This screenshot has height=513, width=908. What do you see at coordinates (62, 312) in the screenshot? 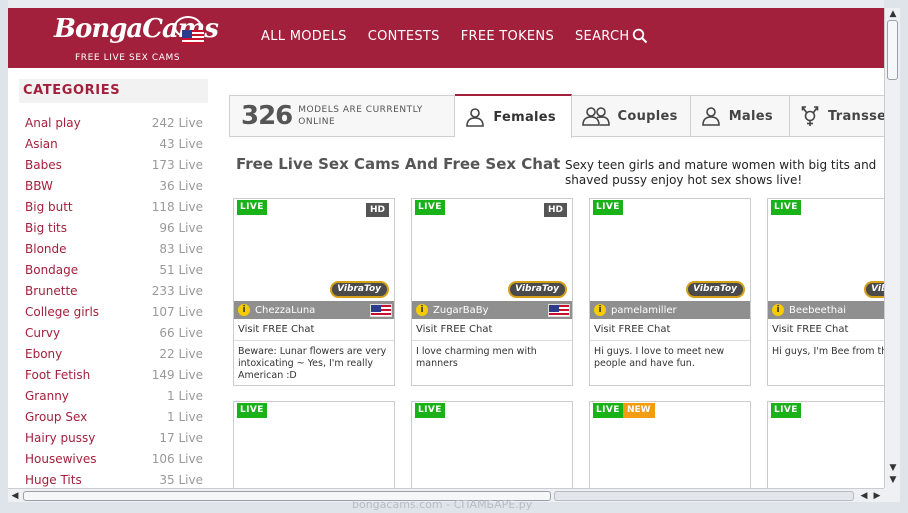
I see `category-name: College girls` at bounding box center [62, 312].